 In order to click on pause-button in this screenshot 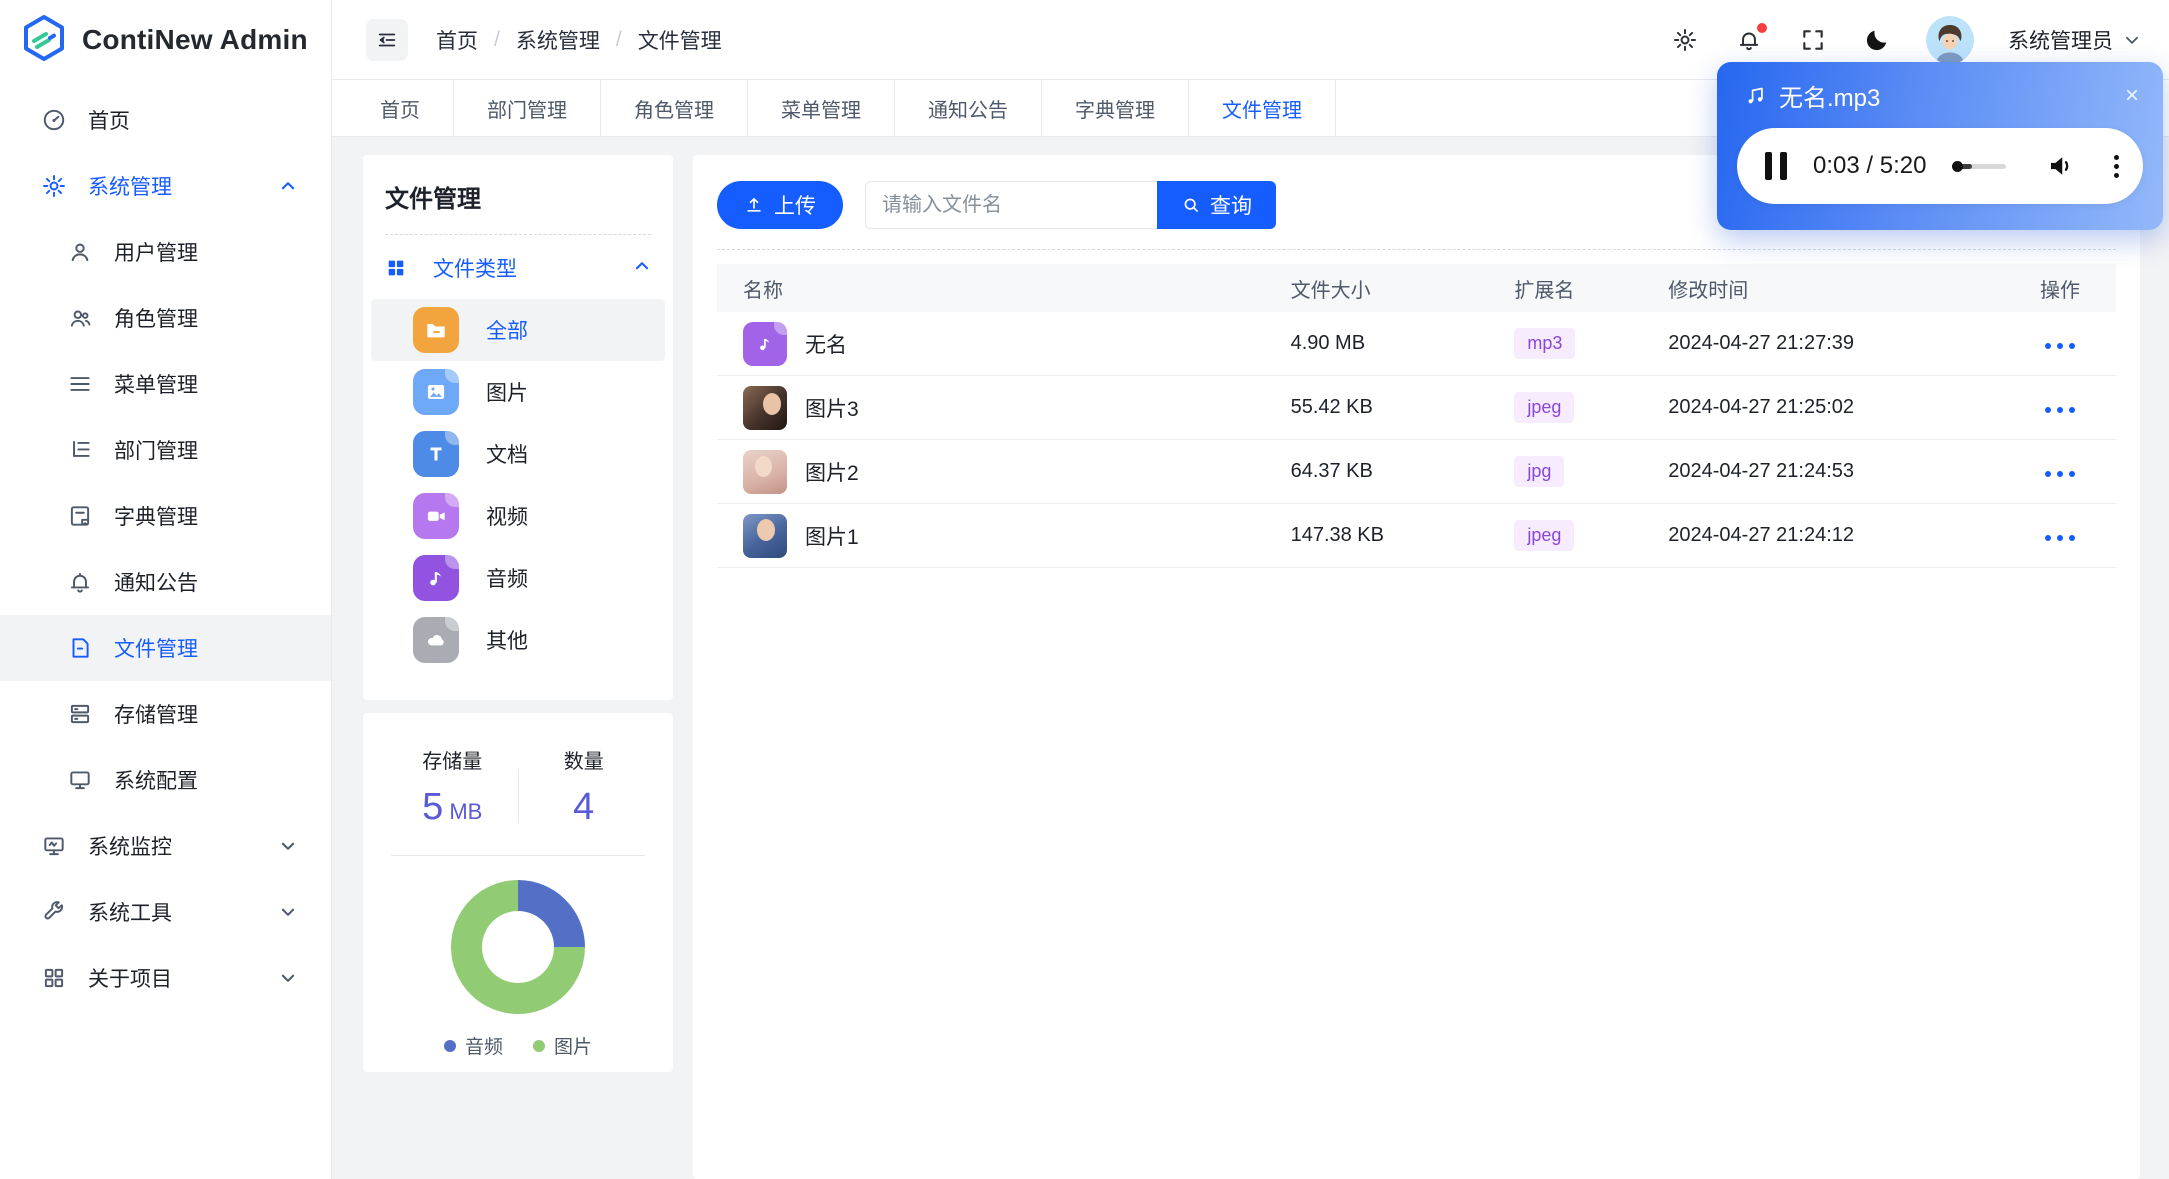, I will do `click(1776, 166)`.